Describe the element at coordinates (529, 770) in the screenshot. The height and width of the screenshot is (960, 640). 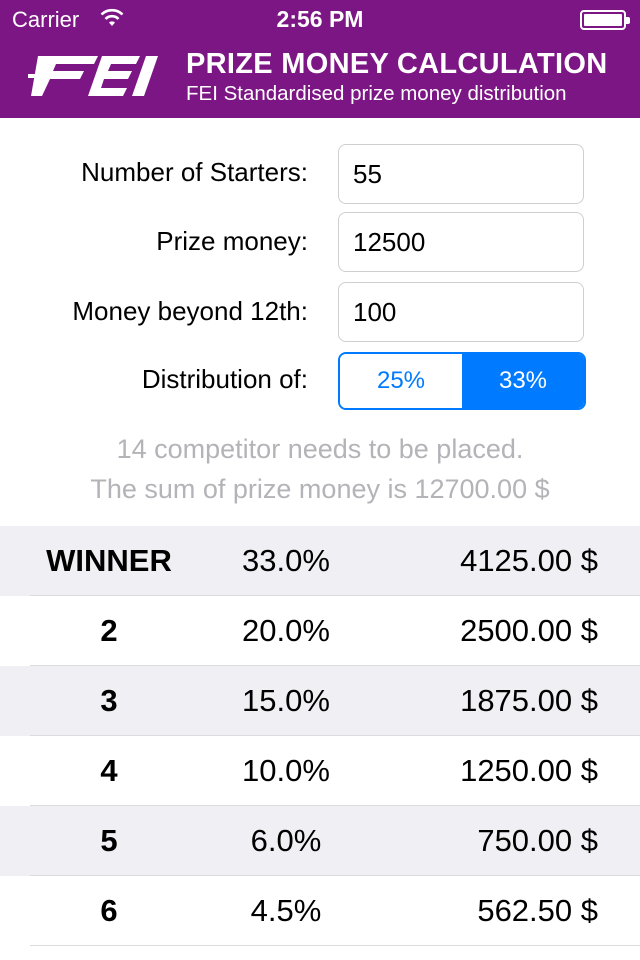
I see `amount-cell: 1250.00 $` at that location.